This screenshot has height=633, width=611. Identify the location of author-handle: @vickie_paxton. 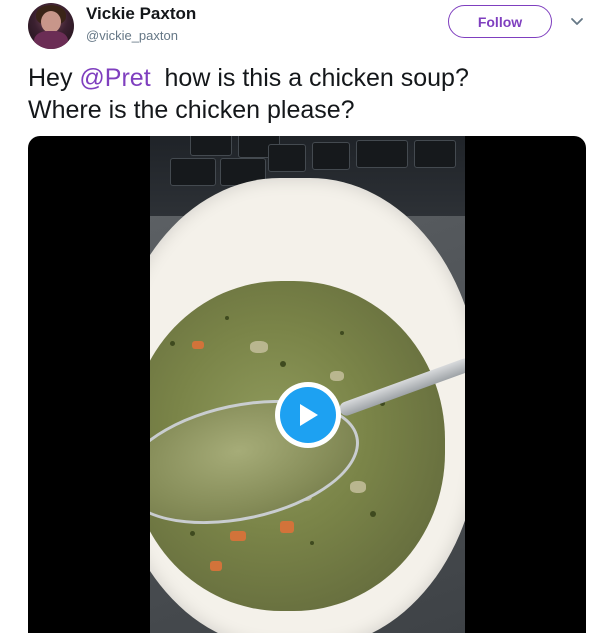
(132, 35).